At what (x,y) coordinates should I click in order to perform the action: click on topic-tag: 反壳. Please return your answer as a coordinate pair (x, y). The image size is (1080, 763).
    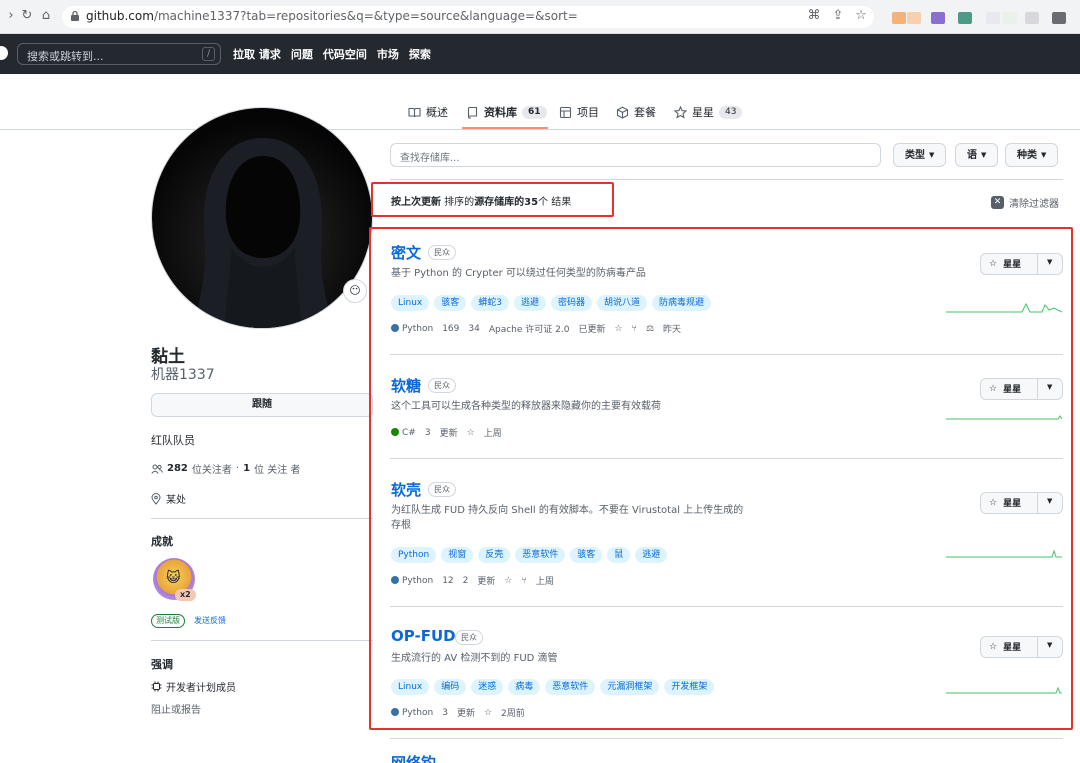
    Looking at the image, I should click on (494, 555).